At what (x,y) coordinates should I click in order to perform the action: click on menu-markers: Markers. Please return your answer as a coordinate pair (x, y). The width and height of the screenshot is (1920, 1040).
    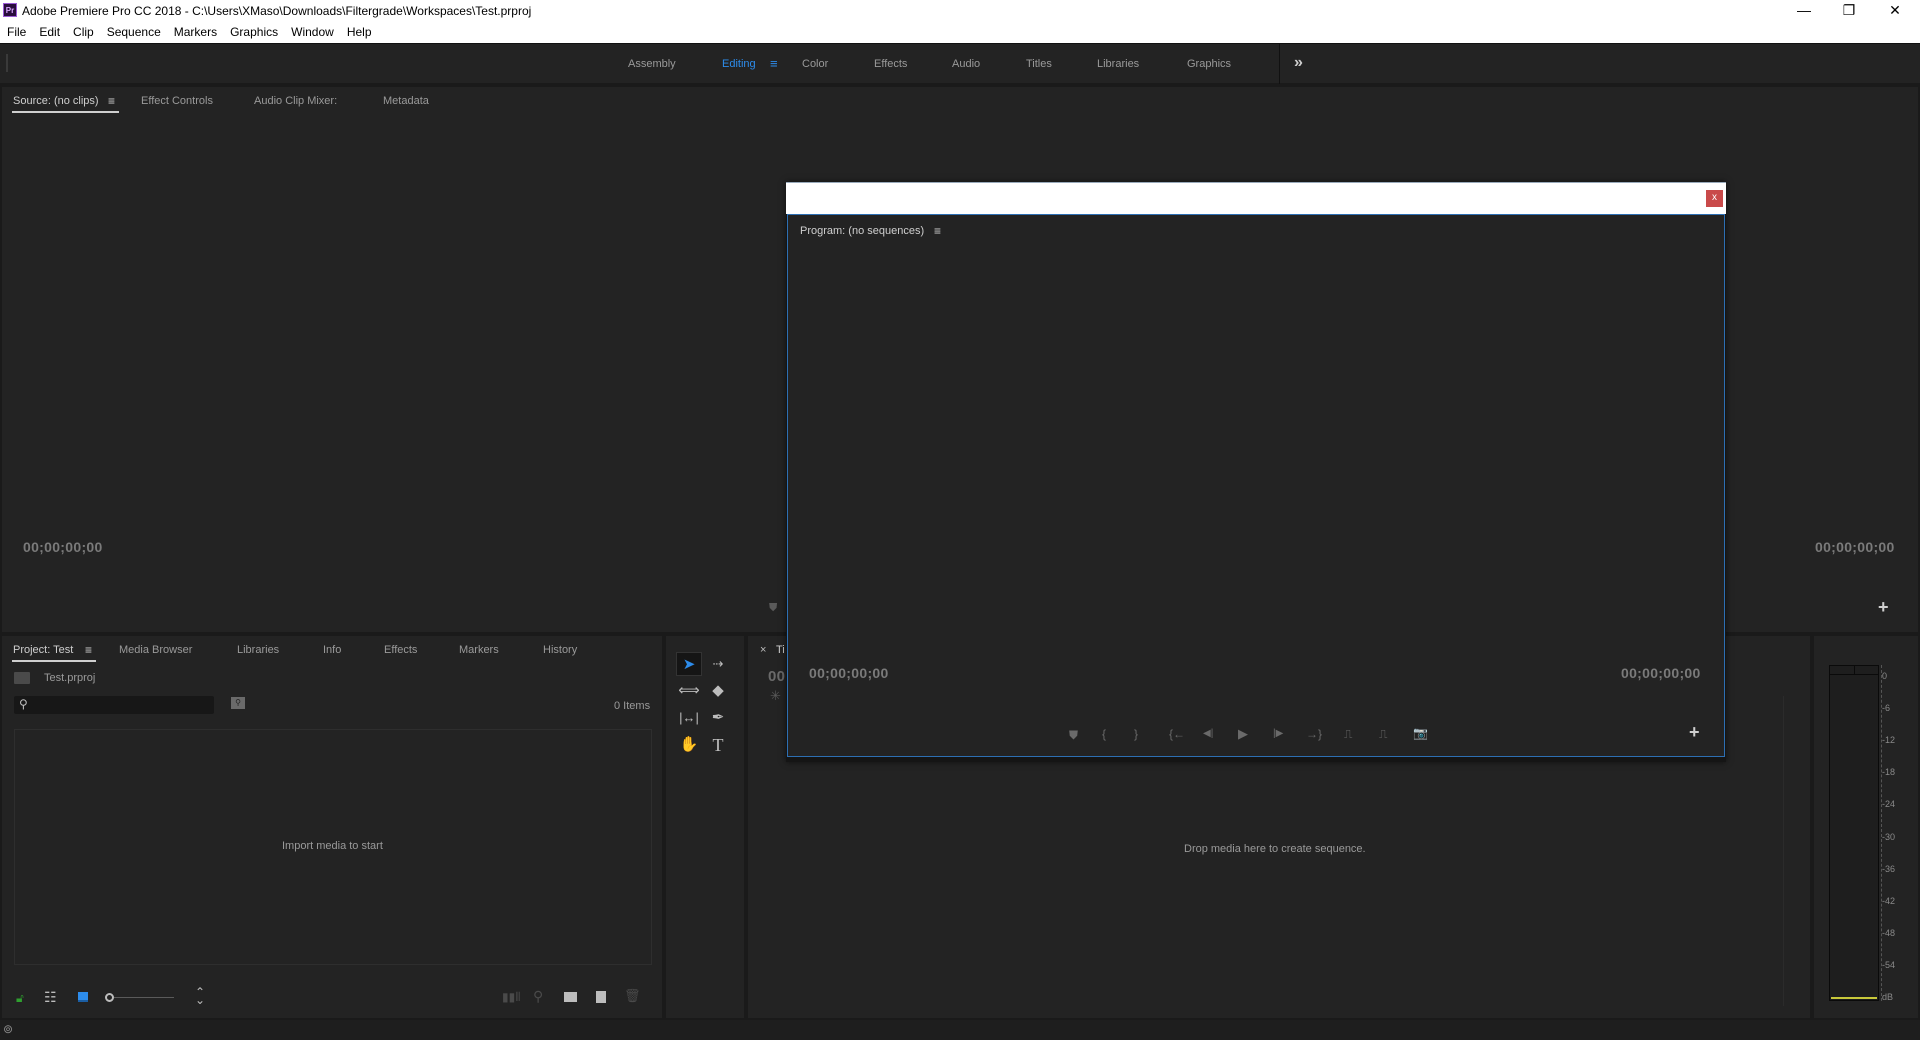
    Looking at the image, I should click on (195, 30).